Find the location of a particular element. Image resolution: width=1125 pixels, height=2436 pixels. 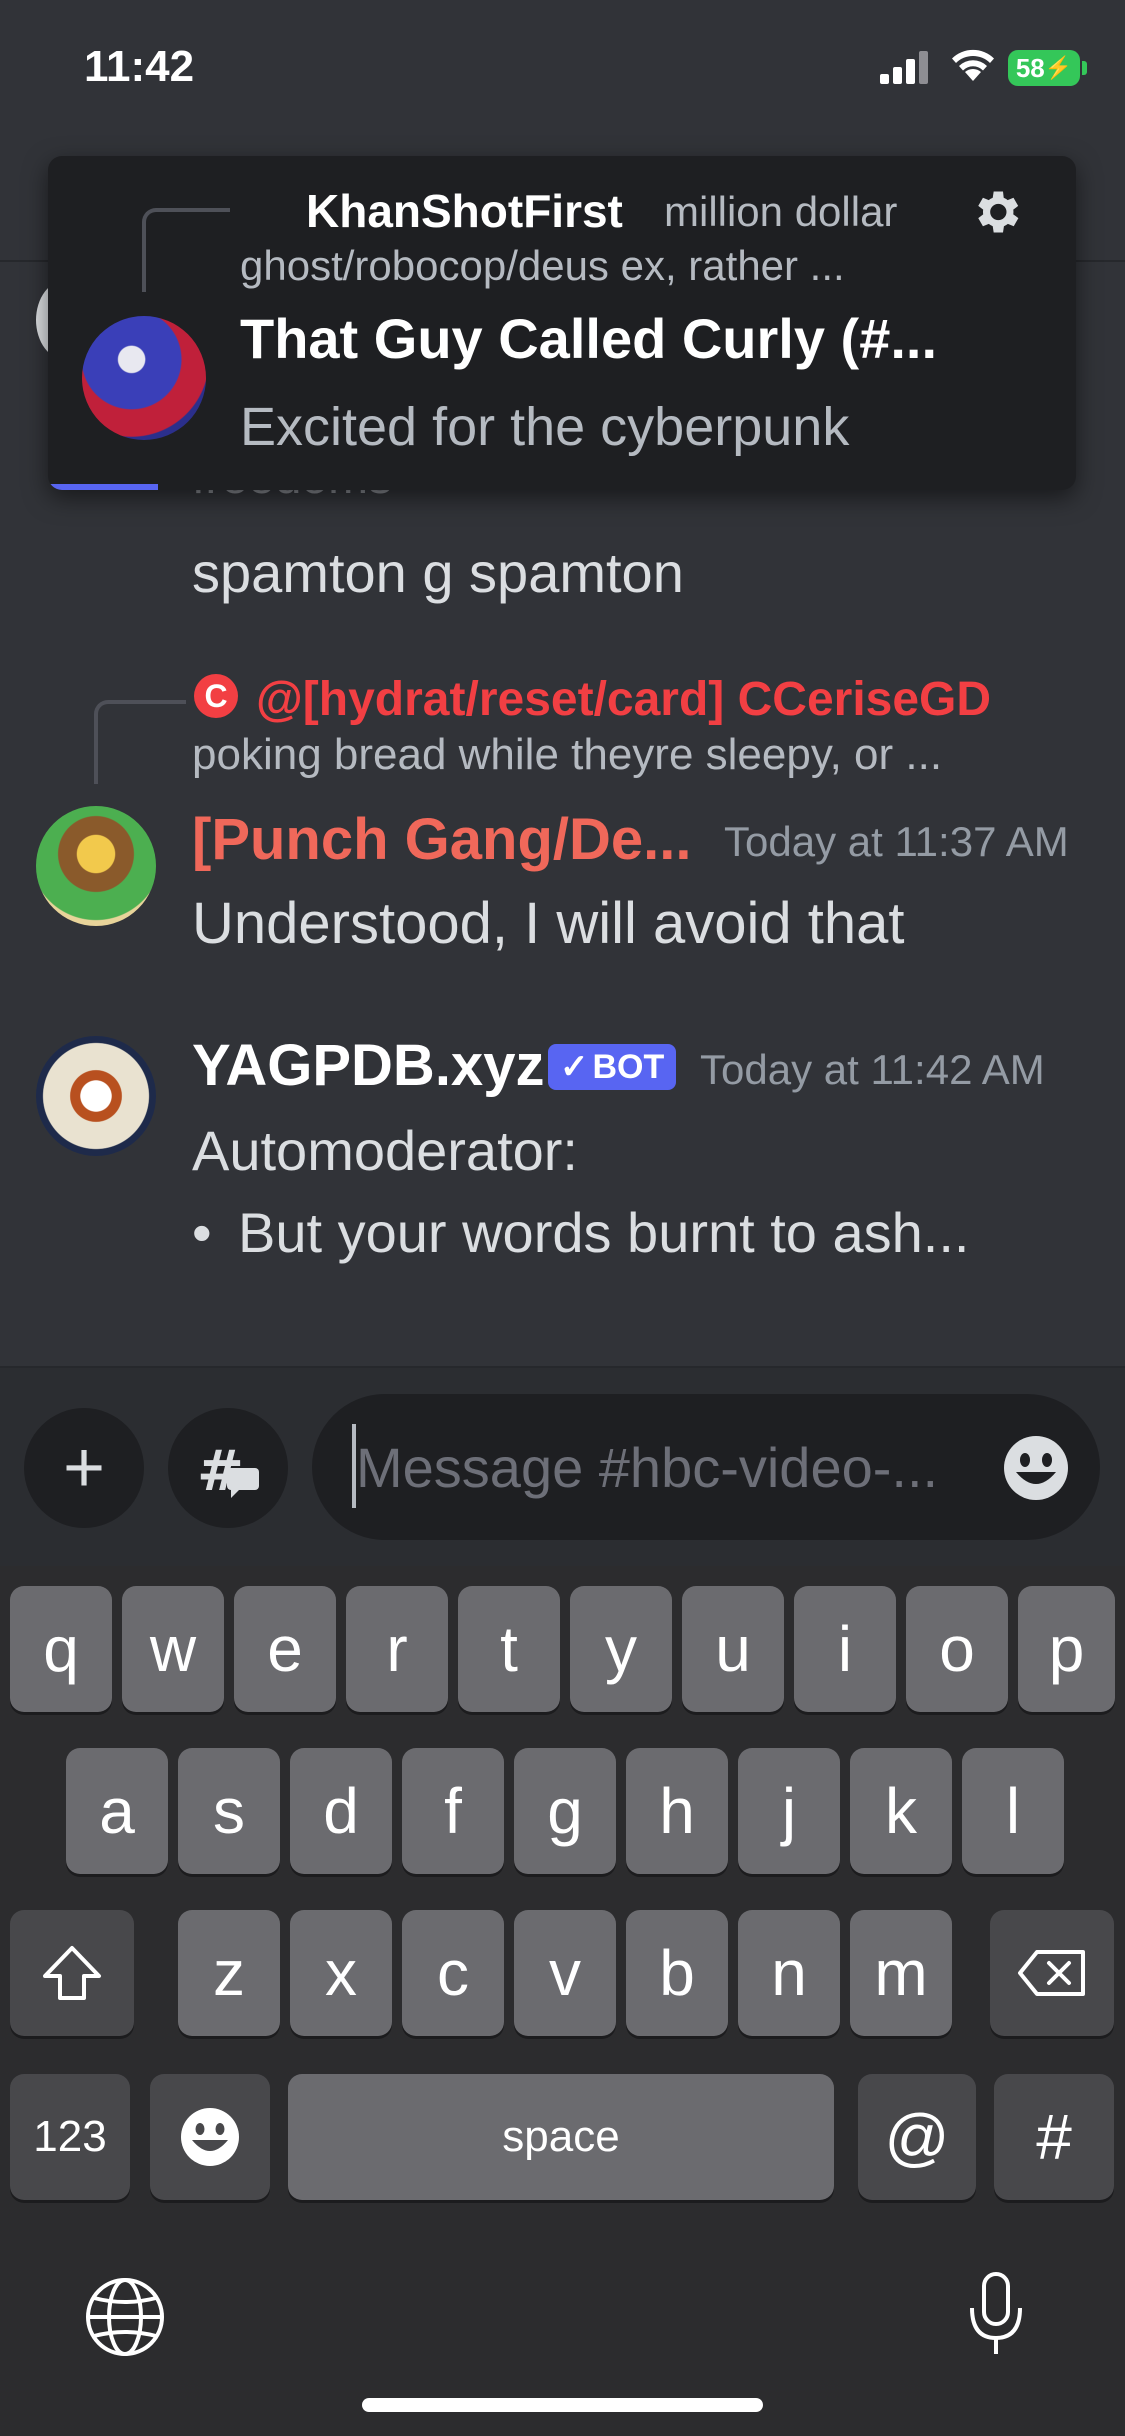

key-j: j is located at coordinates (789, 1811).